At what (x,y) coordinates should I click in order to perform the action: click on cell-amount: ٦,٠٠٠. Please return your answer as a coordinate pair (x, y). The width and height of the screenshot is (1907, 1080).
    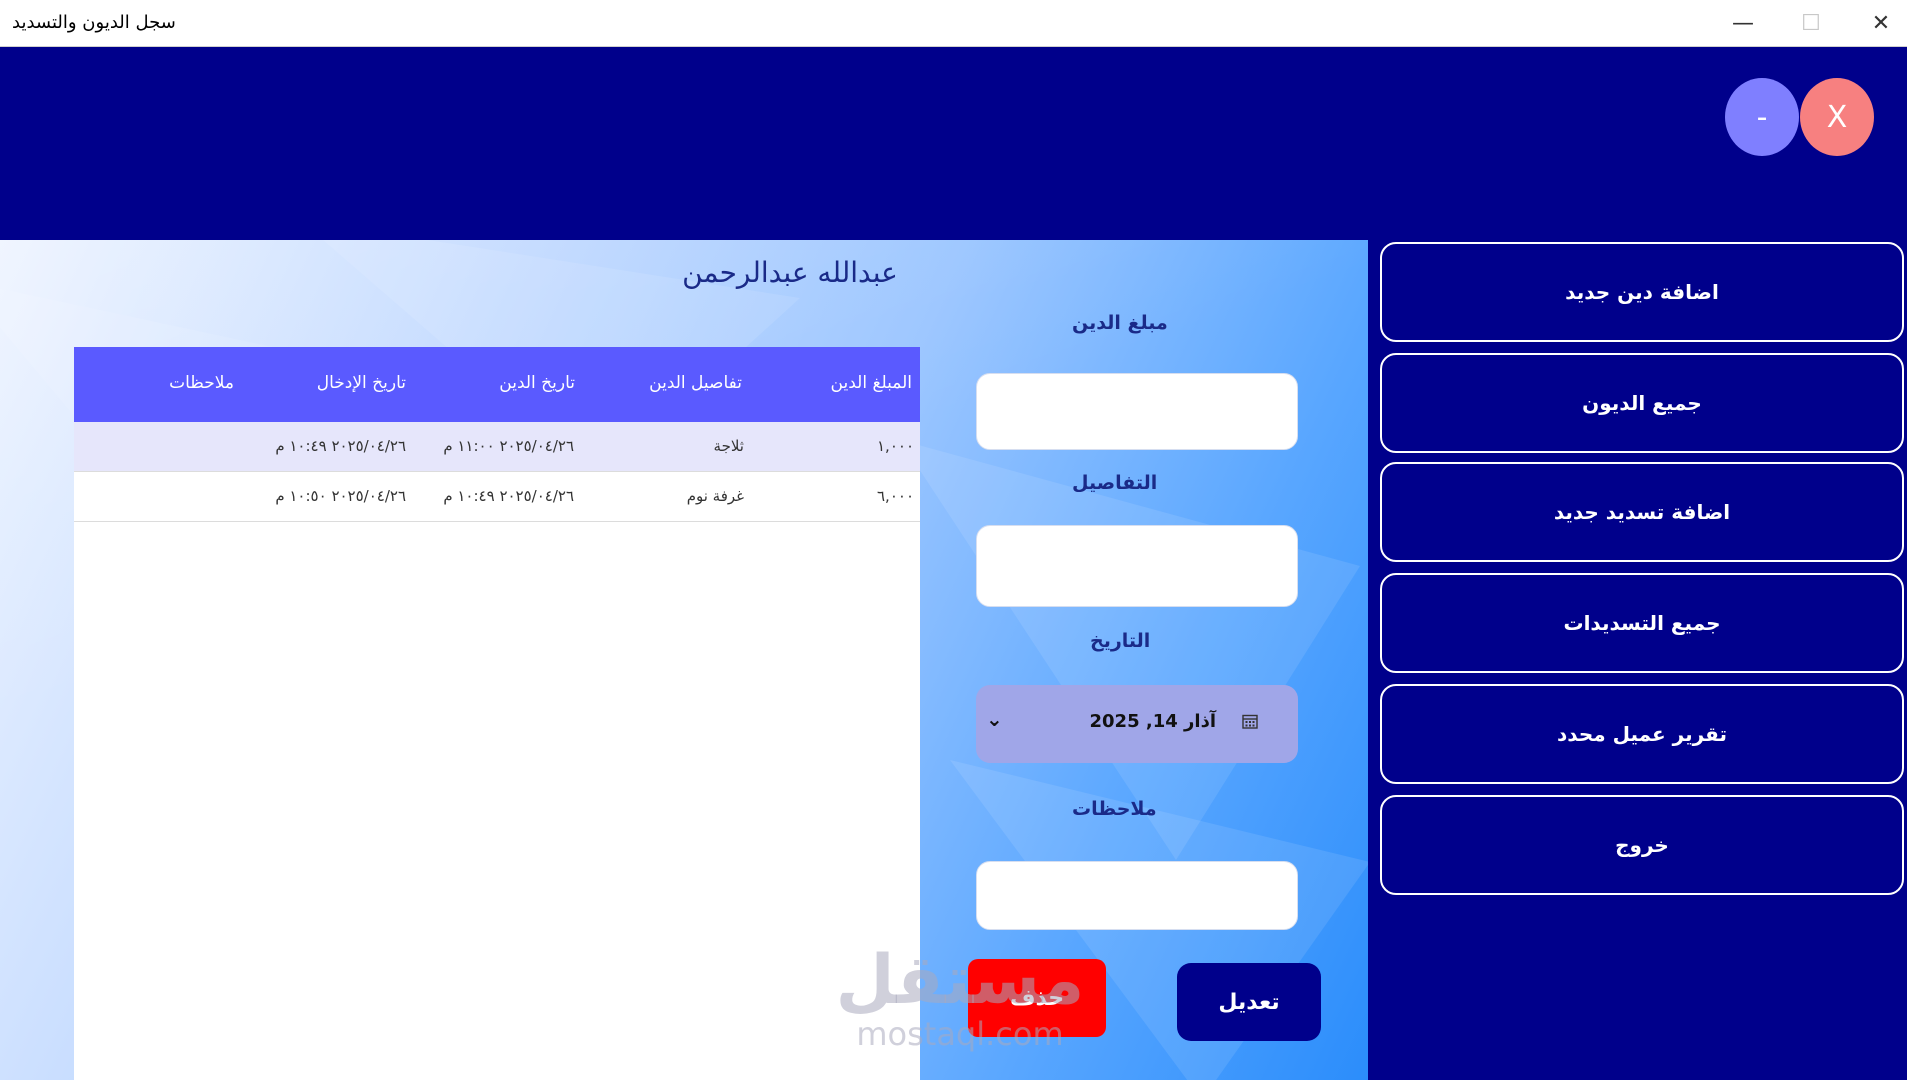
    Looking at the image, I should click on (895, 496).